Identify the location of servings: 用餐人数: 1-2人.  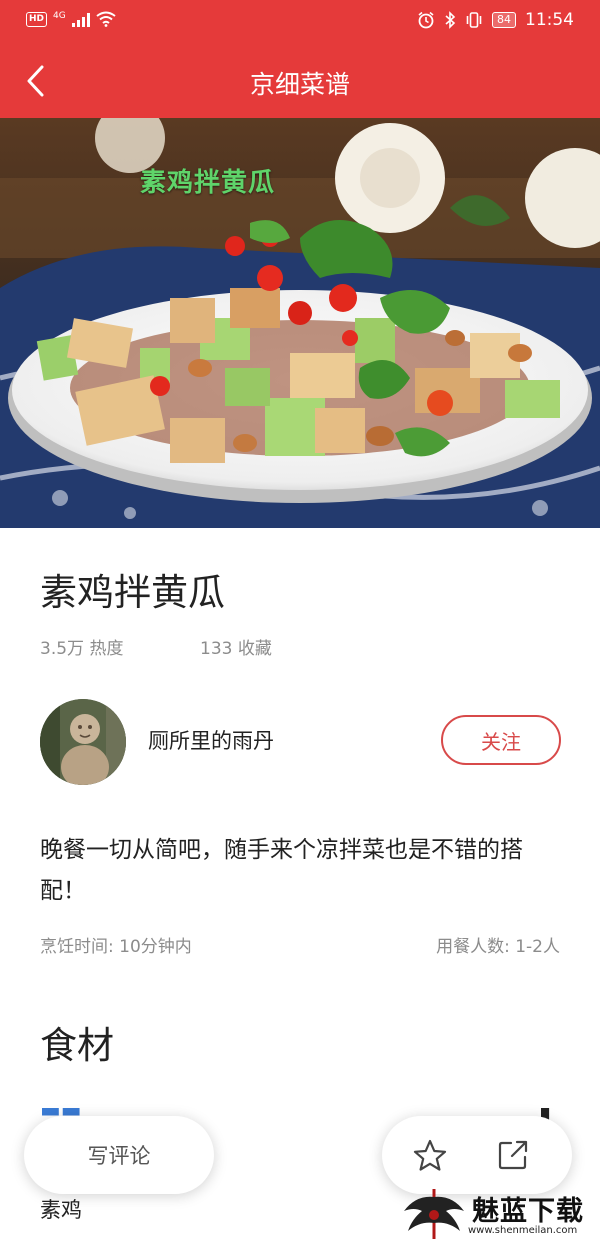
(498, 947).